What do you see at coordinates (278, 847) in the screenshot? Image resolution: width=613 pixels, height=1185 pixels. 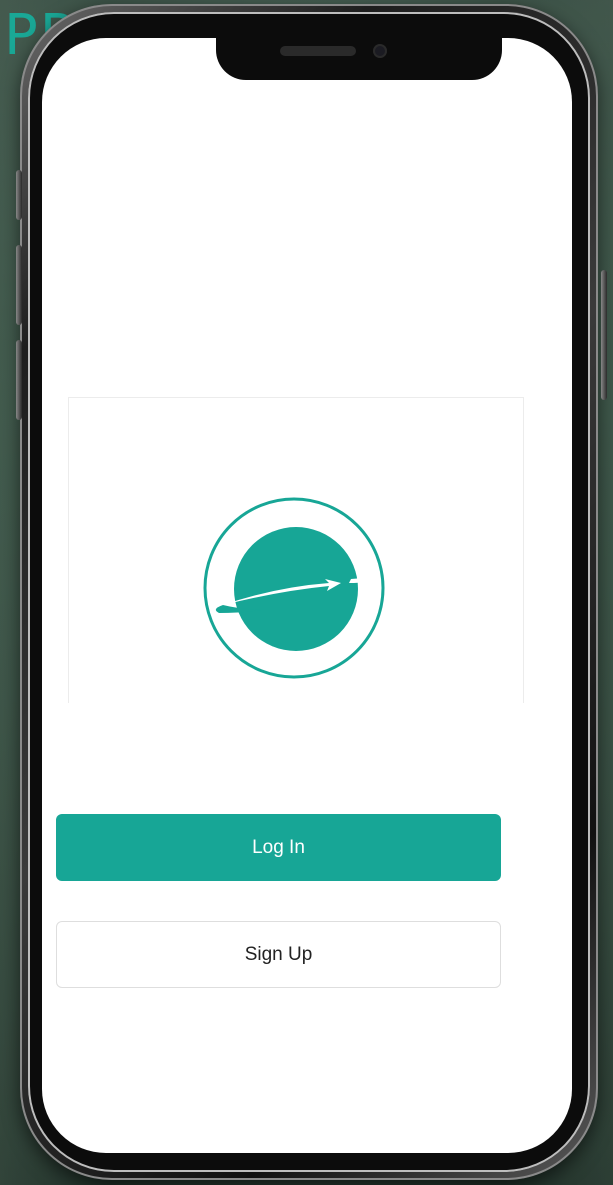 I see `login-button: Log In` at bounding box center [278, 847].